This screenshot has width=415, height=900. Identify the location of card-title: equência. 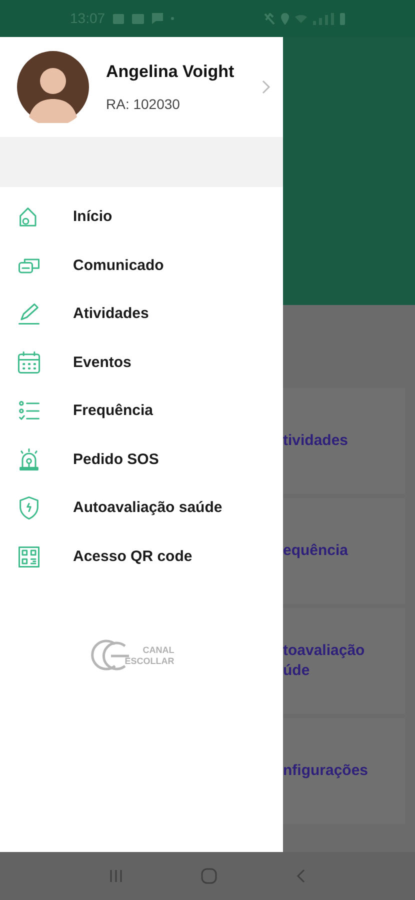
(316, 551).